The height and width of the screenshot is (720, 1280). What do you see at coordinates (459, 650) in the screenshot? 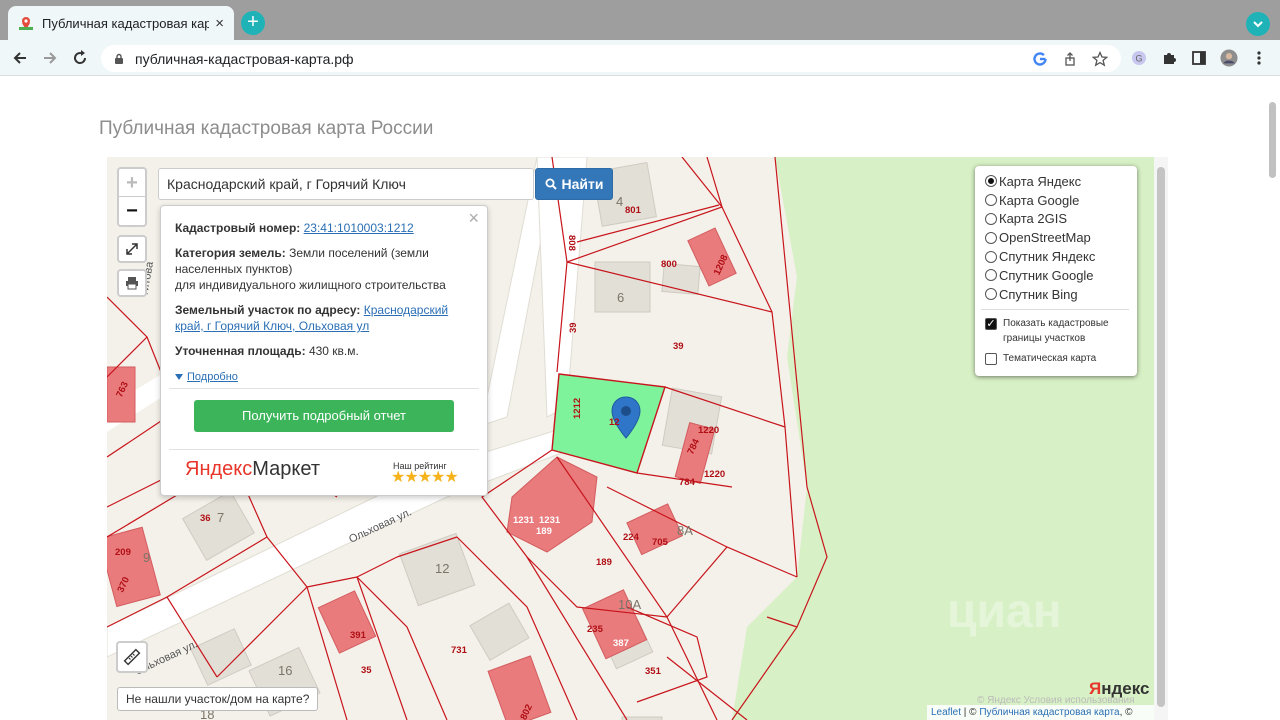
I see `label-731: 731` at bounding box center [459, 650].